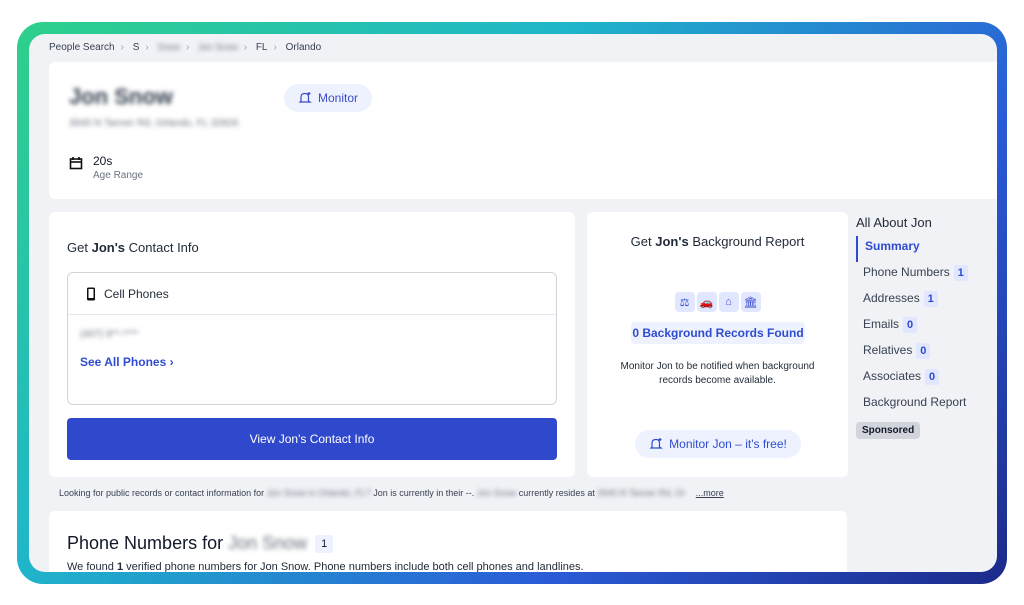 This screenshot has width=1024, height=605. Describe the element at coordinates (926, 249) in the screenshot. I see `sidebar-item-summary: Summary` at that location.